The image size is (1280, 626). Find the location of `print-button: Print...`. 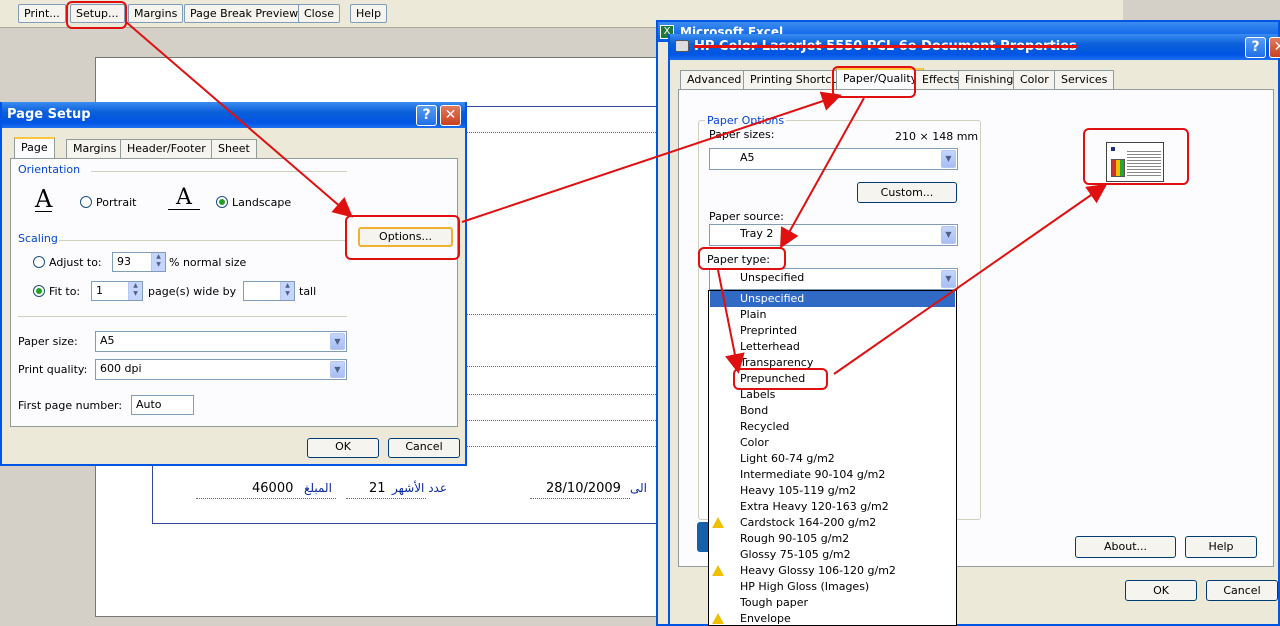

print-button: Print... is located at coordinates (42, 13).